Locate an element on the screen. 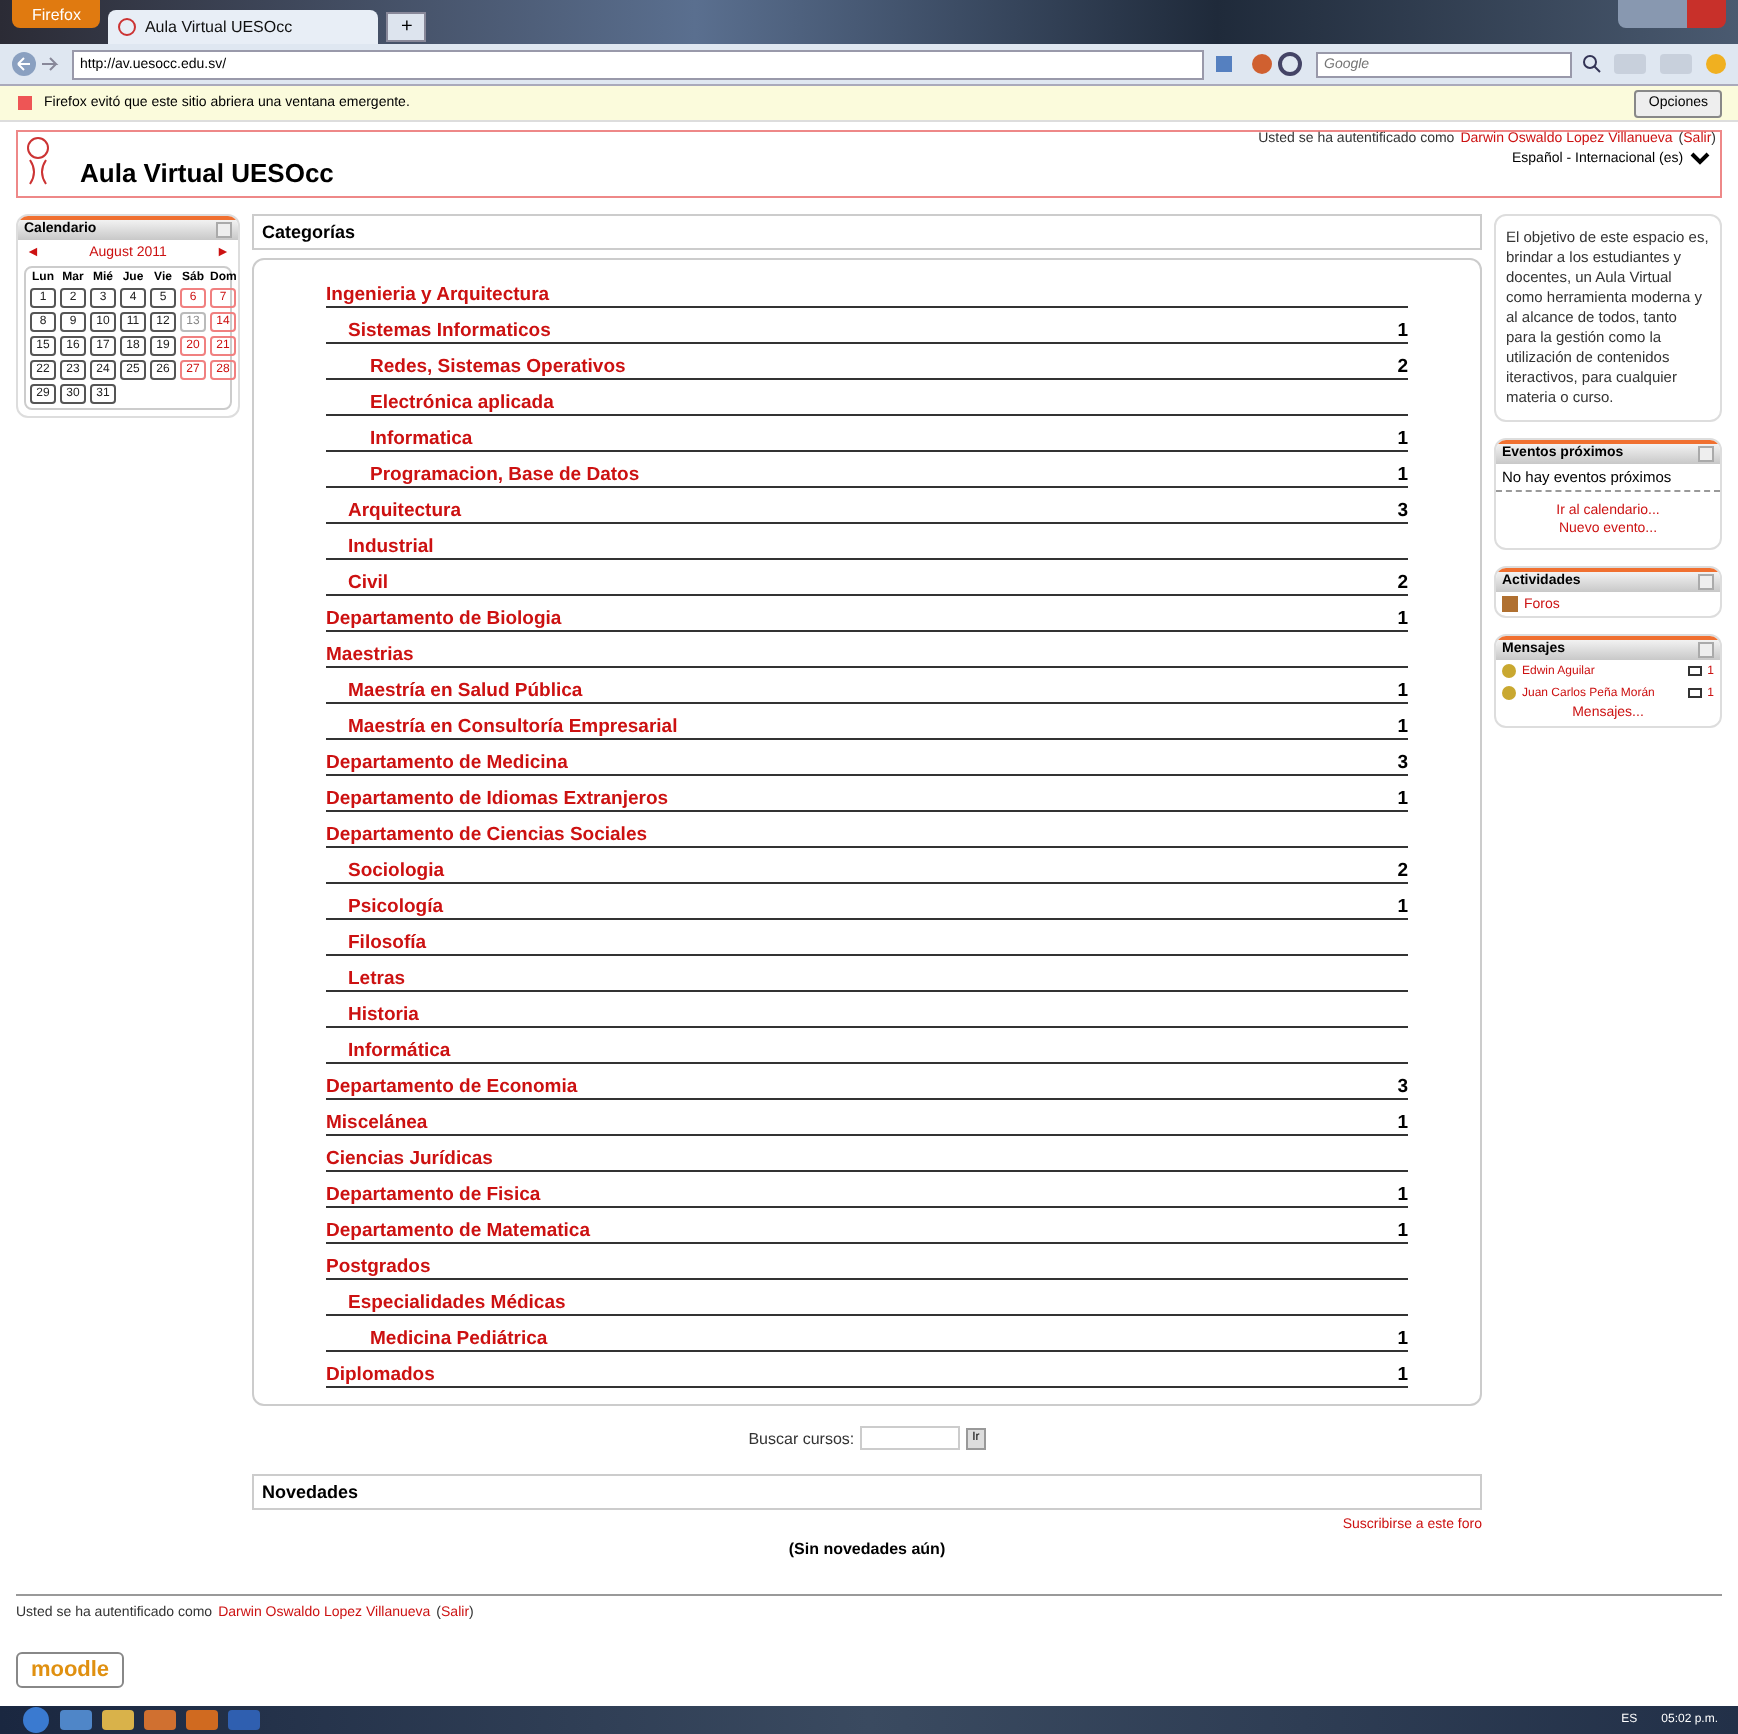 This screenshot has height=1734, width=1738. category-link: Diplomados is located at coordinates (380, 1375).